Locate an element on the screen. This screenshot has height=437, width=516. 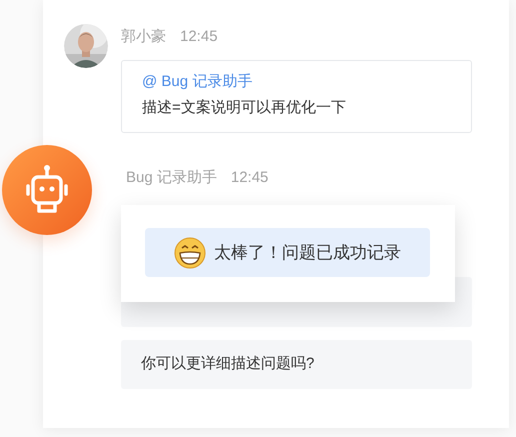
mention-link: @ Bug 记录助手 is located at coordinates (296, 82).